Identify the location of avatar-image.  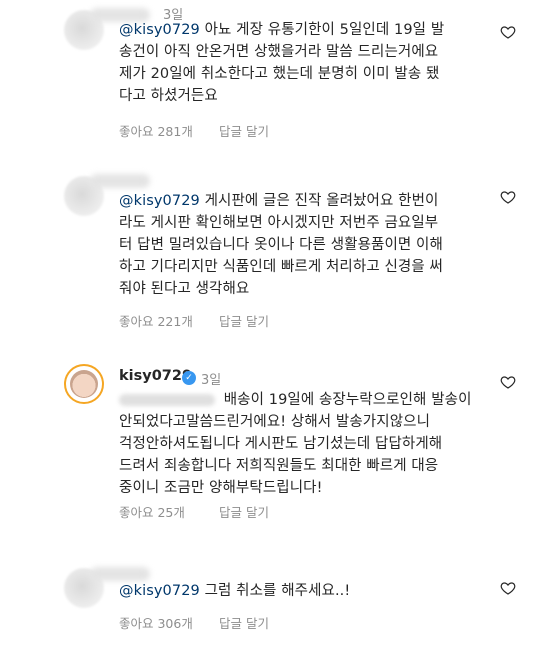
(84, 384).